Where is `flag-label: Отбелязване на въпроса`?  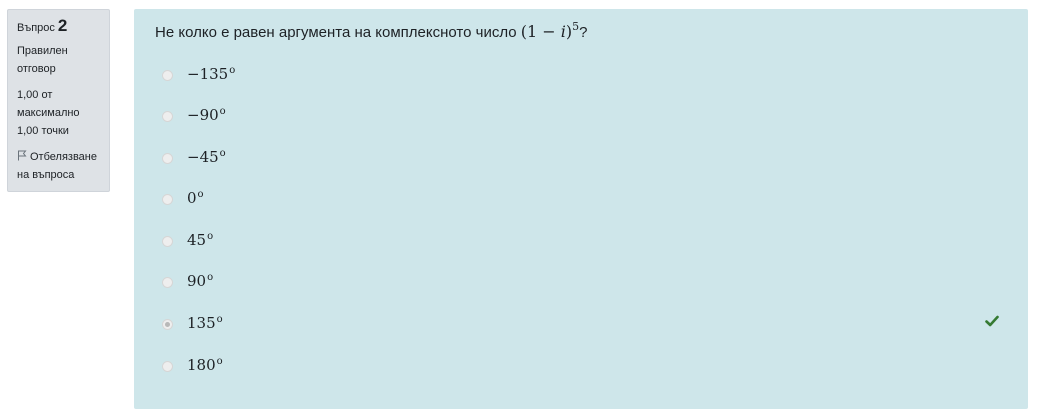 flag-label: Отбелязване на въпроса is located at coordinates (57, 166).